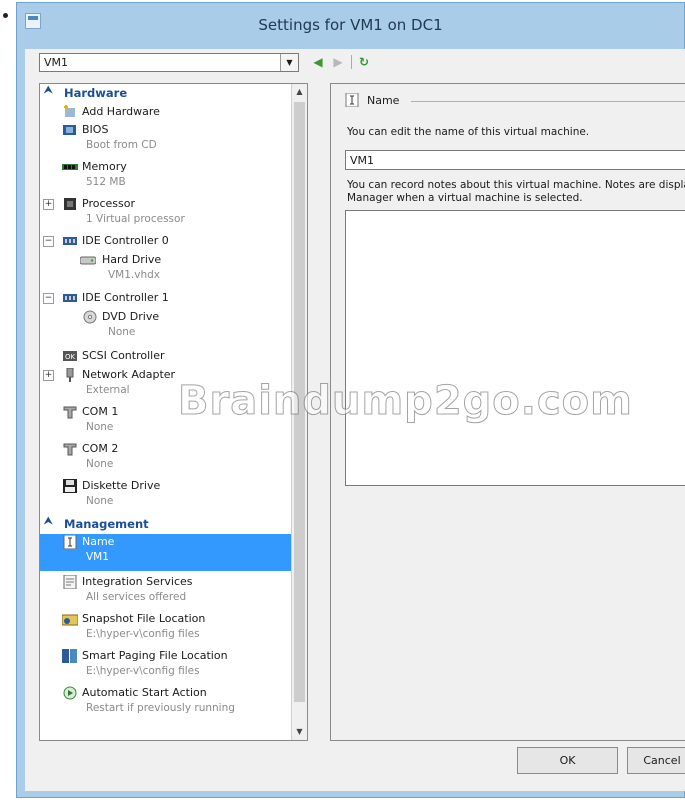  Describe the element at coordinates (90, 317) in the screenshot. I see `dvd-drive-icon` at that location.